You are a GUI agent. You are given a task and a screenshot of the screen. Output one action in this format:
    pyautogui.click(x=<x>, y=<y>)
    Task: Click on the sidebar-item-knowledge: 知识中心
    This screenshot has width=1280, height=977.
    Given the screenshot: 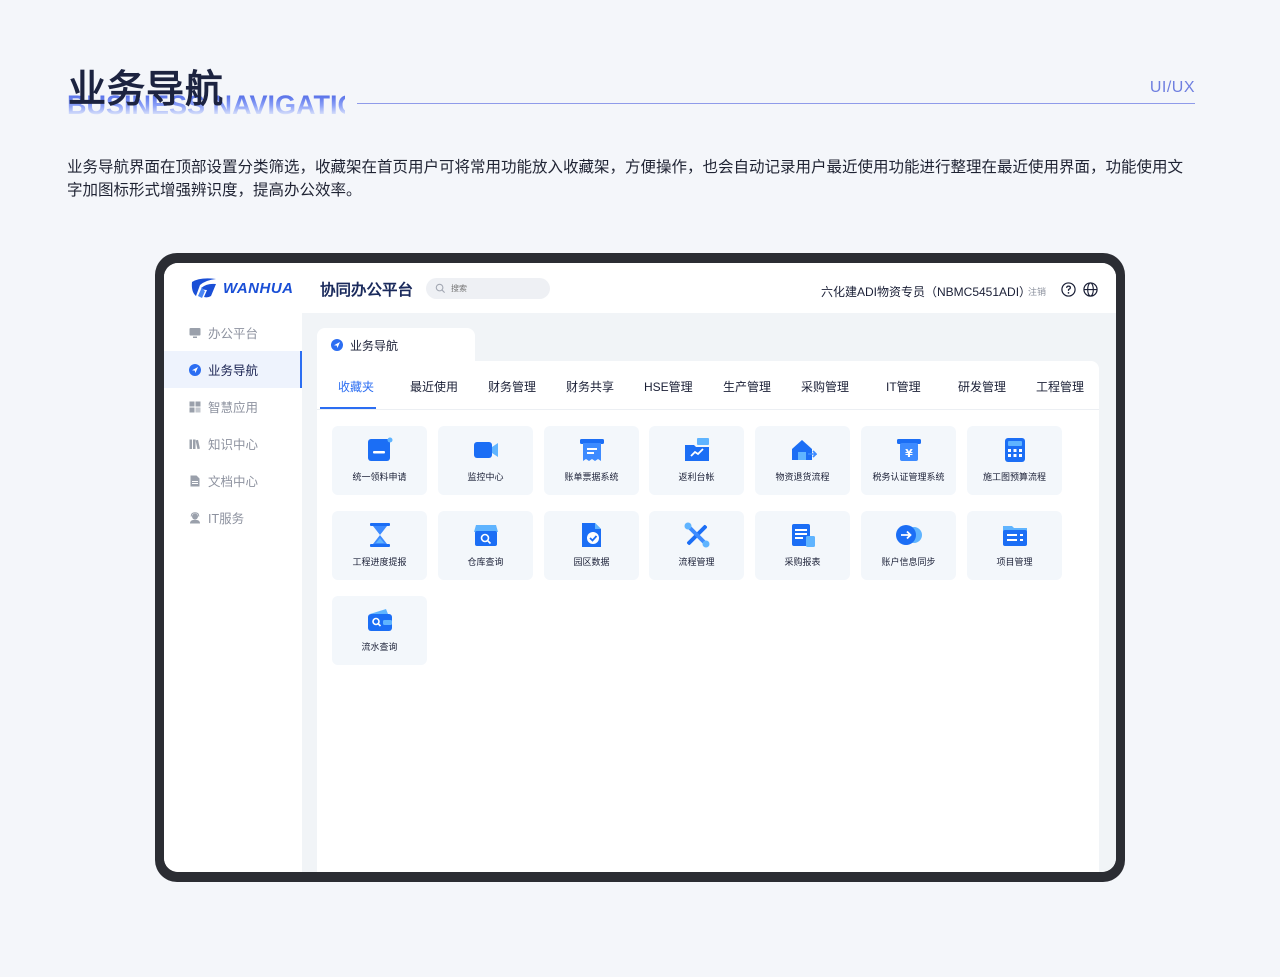 What is the action you would take?
    pyautogui.click(x=233, y=443)
    